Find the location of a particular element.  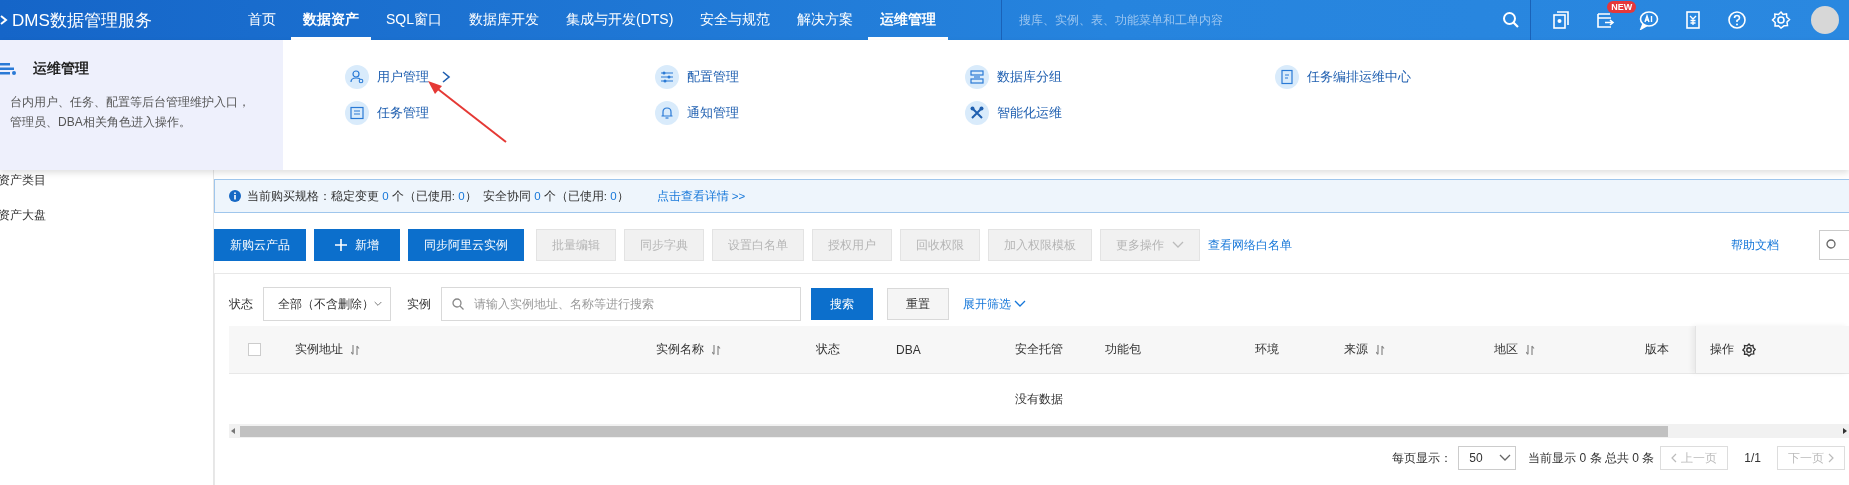

menu-item: 配置管理 is located at coordinates (810, 77).